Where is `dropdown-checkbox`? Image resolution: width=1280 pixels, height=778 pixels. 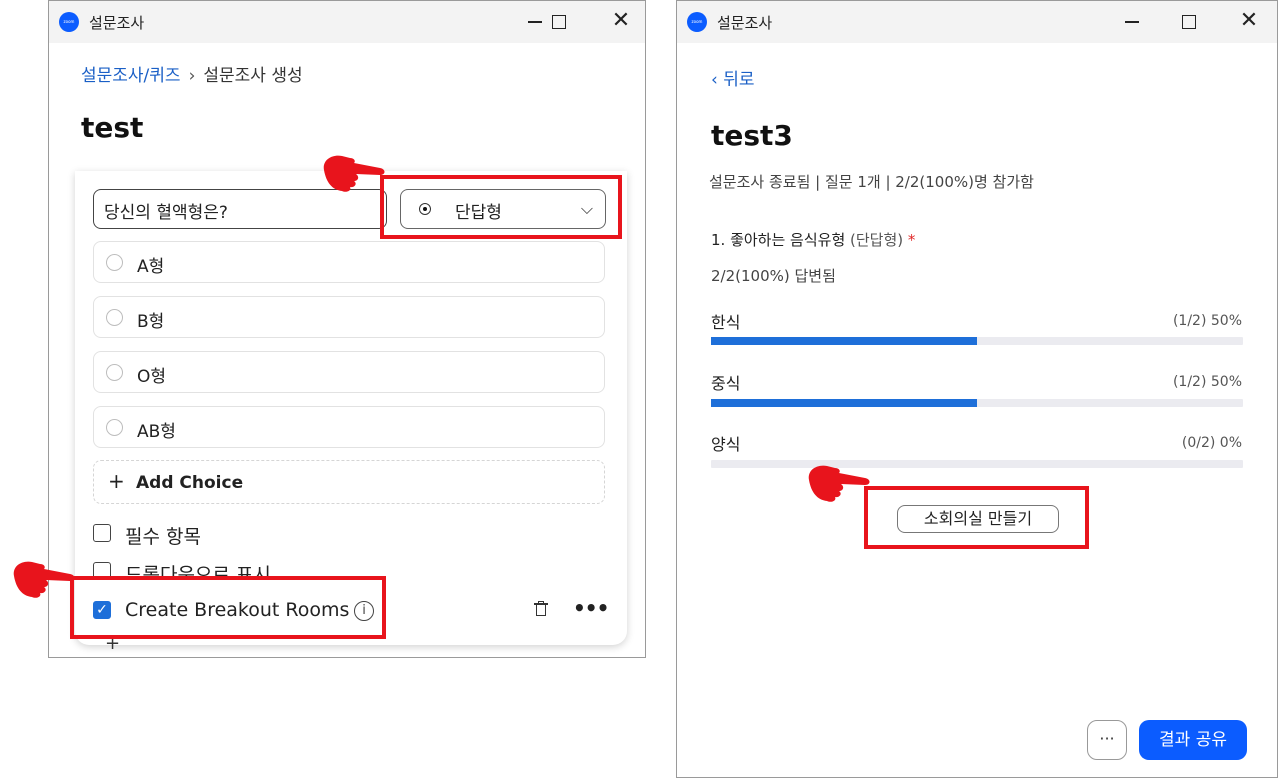 dropdown-checkbox is located at coordinates (102, 569).